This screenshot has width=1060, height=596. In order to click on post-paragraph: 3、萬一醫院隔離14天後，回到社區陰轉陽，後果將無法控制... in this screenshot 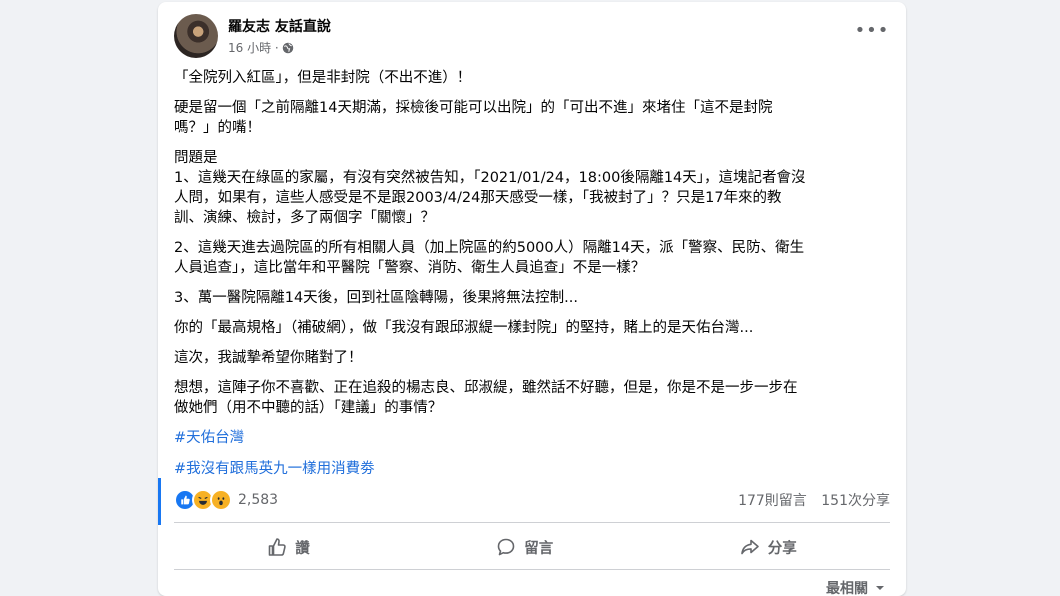, I will do `click(376, 298)`.